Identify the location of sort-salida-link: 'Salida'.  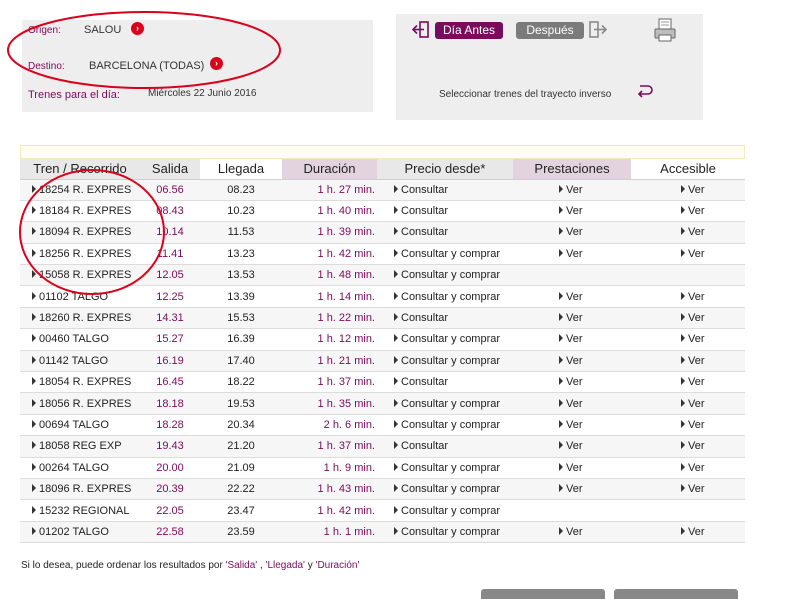
(242, 565).